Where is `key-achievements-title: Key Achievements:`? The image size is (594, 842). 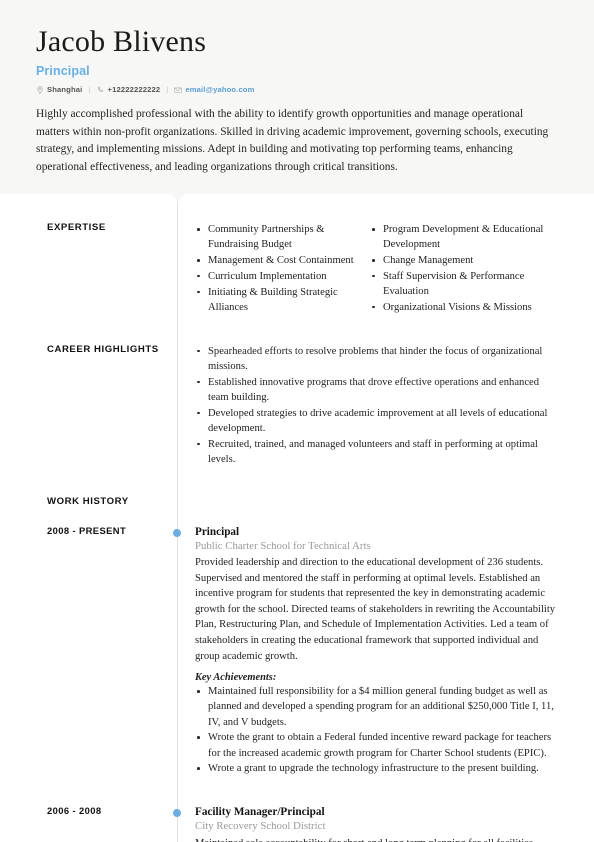
key-achievements-title: Key Achievements: is located at coordinates (236, 678).